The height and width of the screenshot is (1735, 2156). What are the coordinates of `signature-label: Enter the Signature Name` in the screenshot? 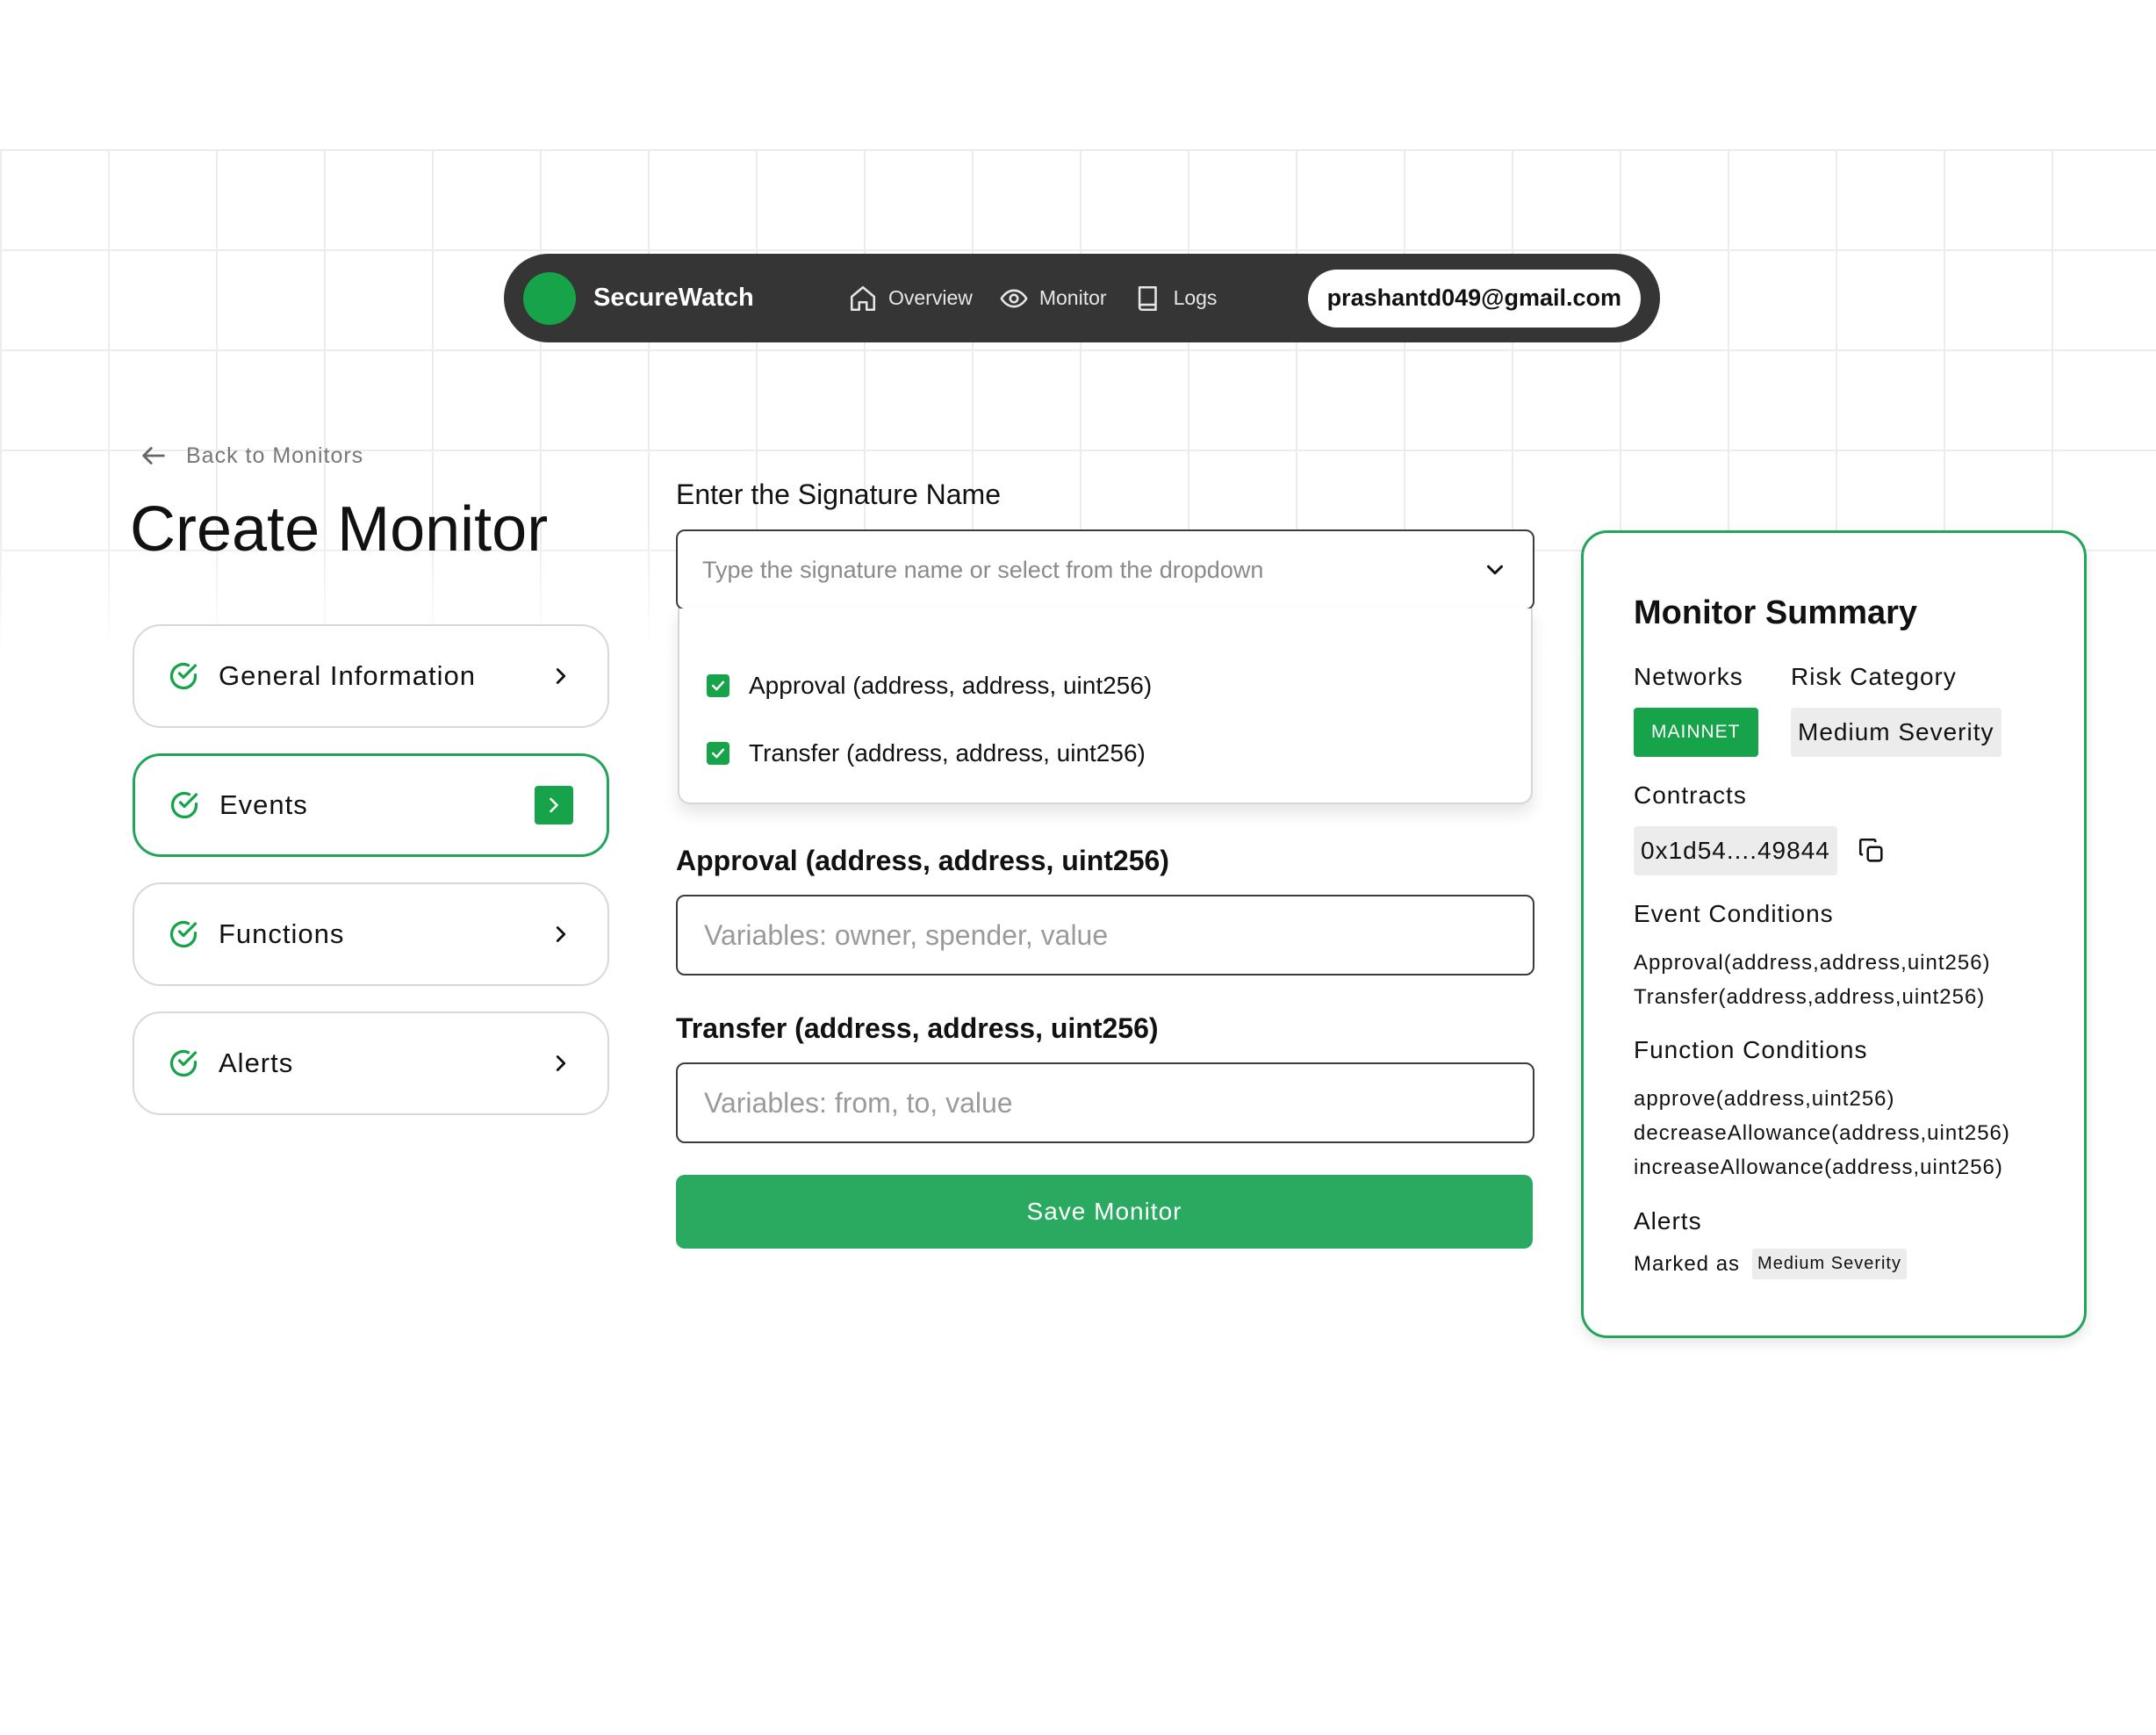 It's located at (838, 494).